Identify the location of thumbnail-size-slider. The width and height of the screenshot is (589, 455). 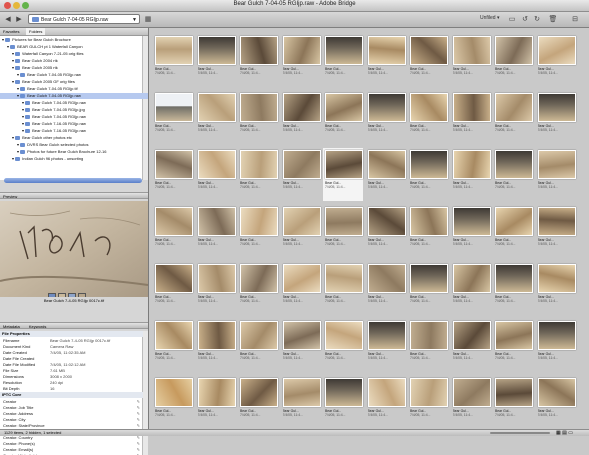
(520, 433).